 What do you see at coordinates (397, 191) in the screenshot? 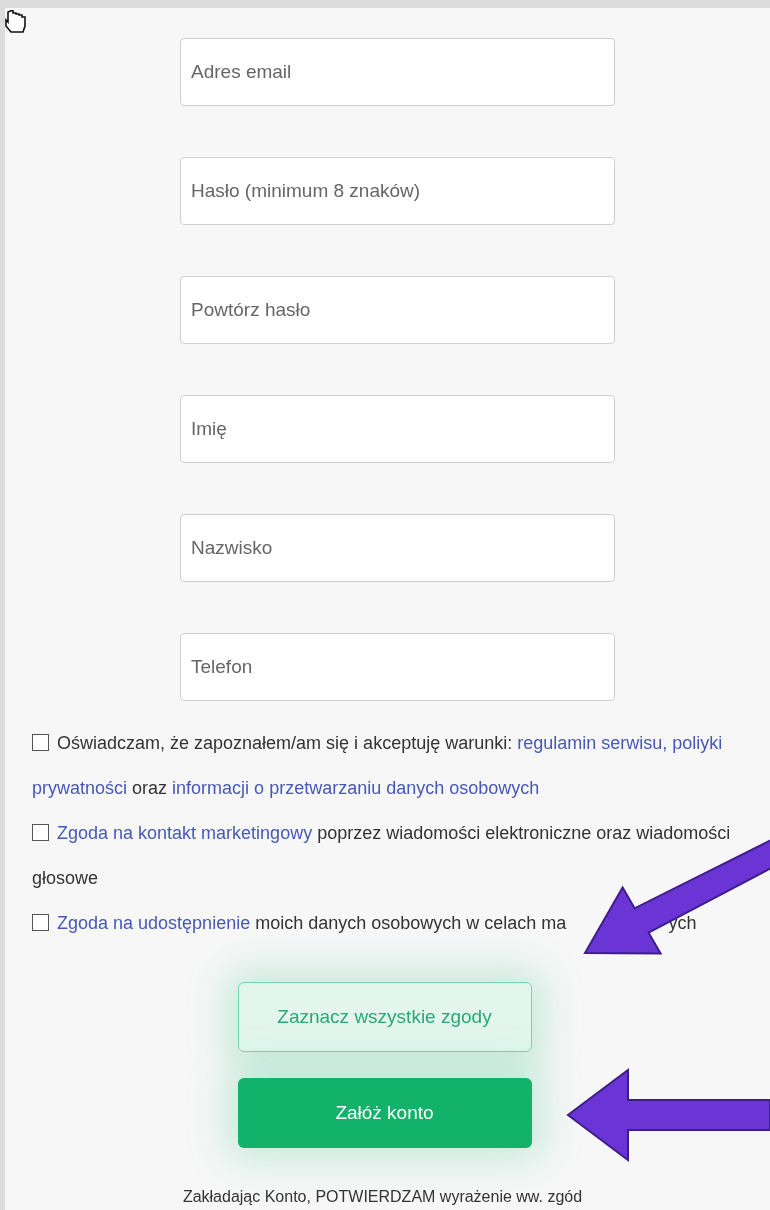
I see `input-field: Hasło (minimum 8 znaków)` at bounding box center [397, 191].